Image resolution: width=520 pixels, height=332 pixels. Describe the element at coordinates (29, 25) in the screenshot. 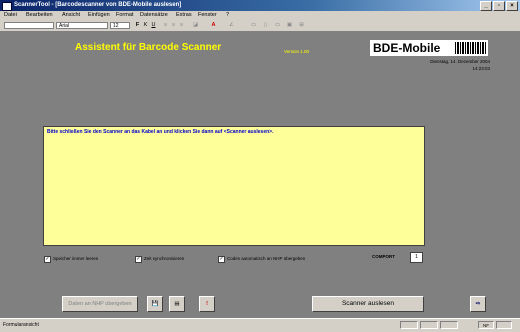

I see `object-combo` at that location.